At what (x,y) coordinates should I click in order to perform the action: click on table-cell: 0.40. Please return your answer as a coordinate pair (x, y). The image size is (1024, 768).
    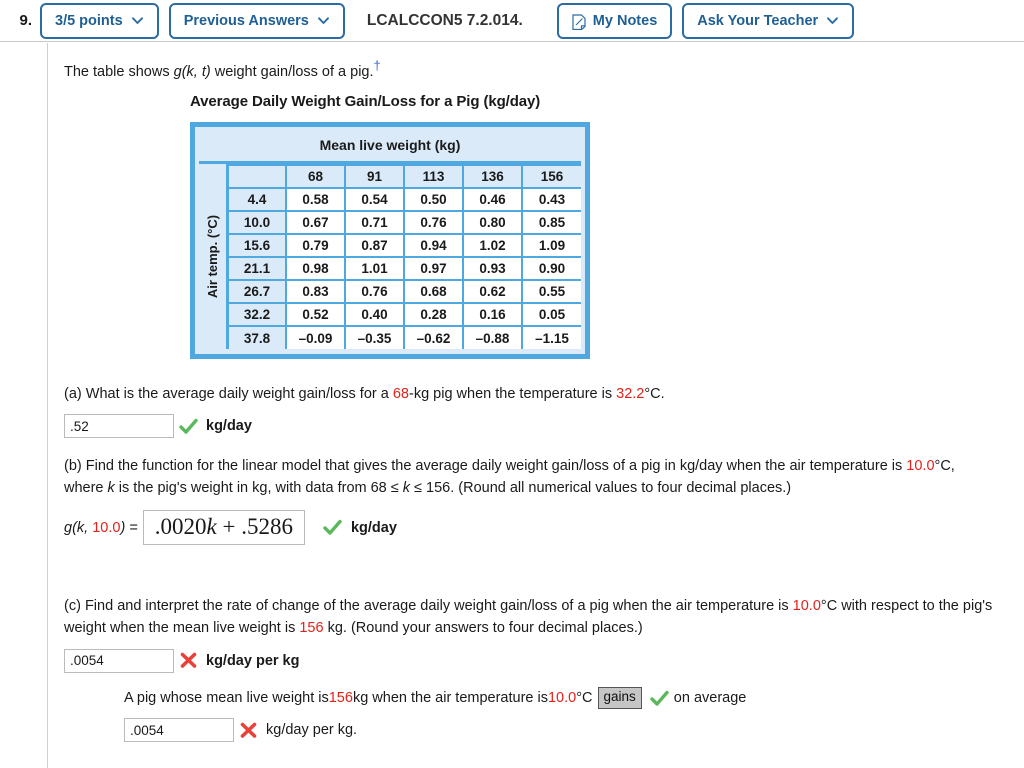
    Looking at the image, I should click on (375, 314).